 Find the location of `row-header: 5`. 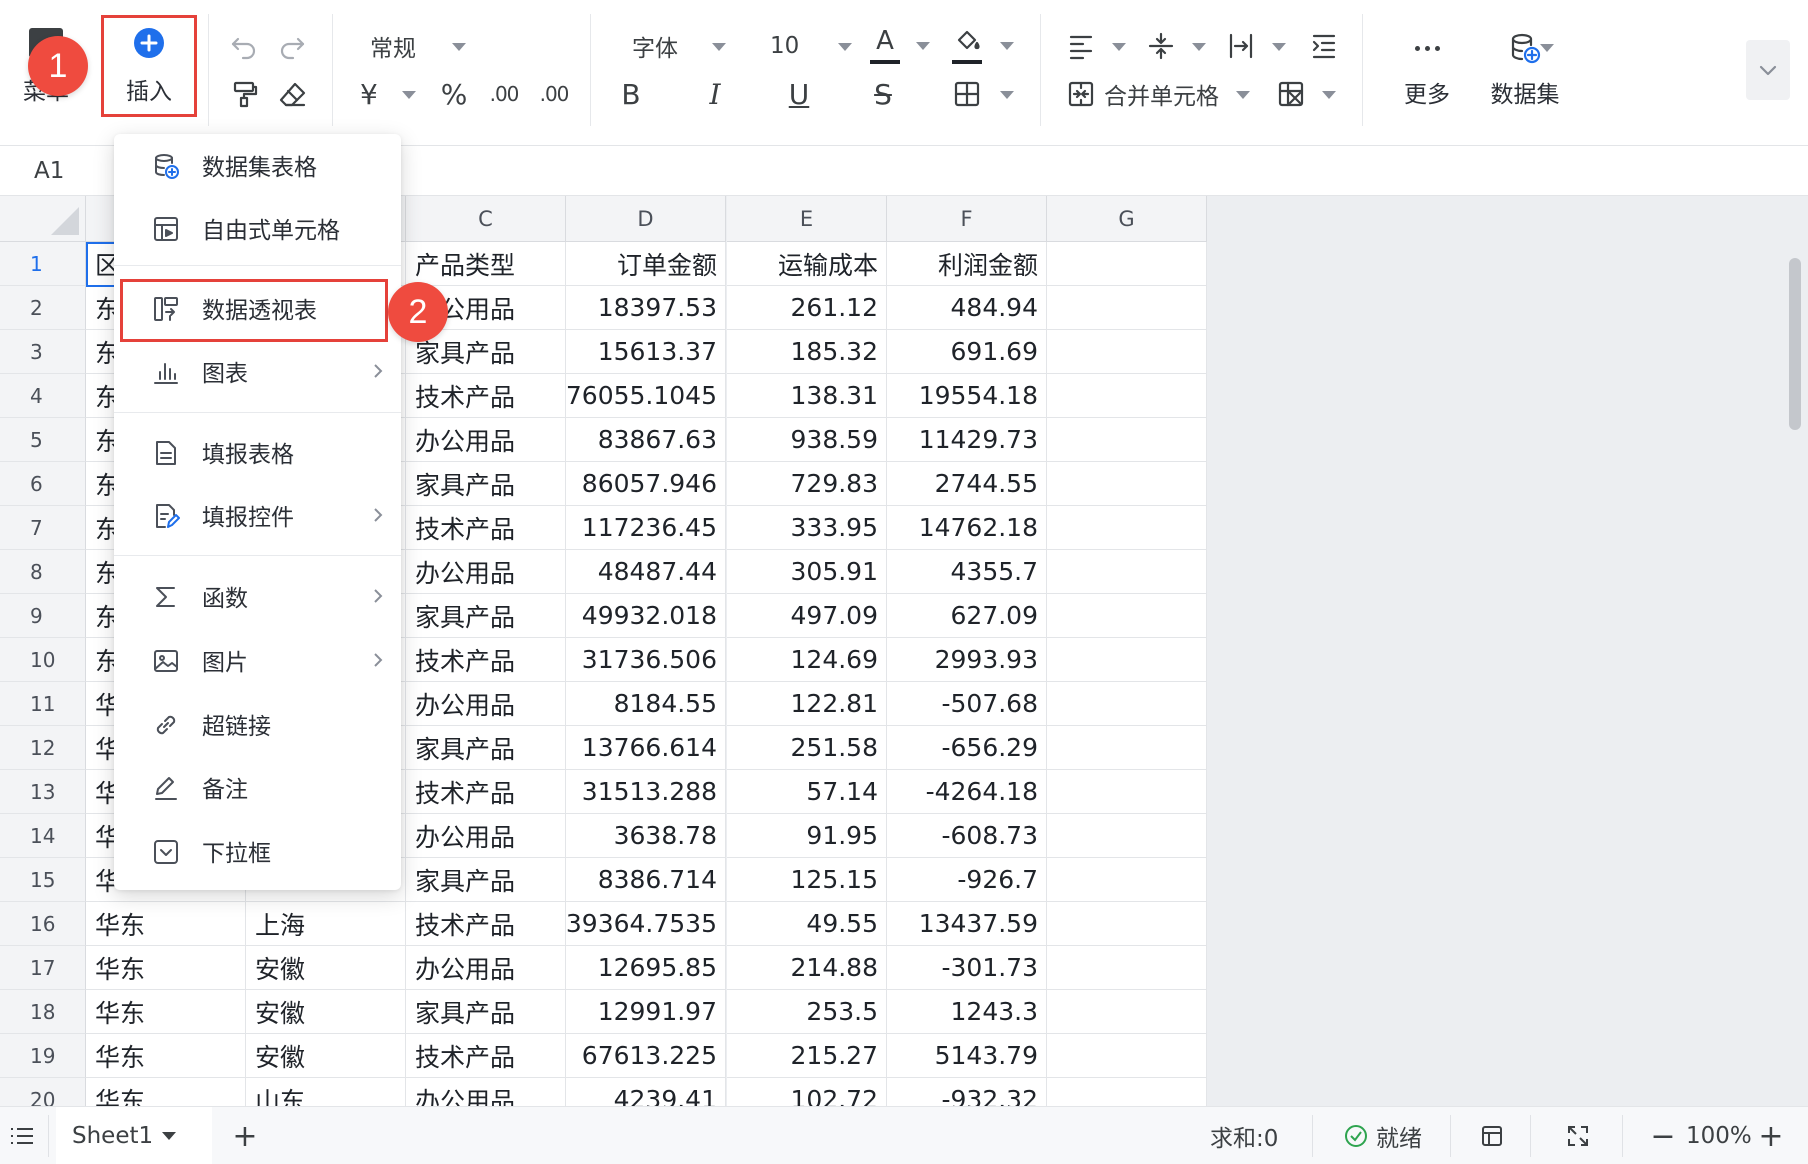

row-header: 5 is located at coordinates (43, 440).